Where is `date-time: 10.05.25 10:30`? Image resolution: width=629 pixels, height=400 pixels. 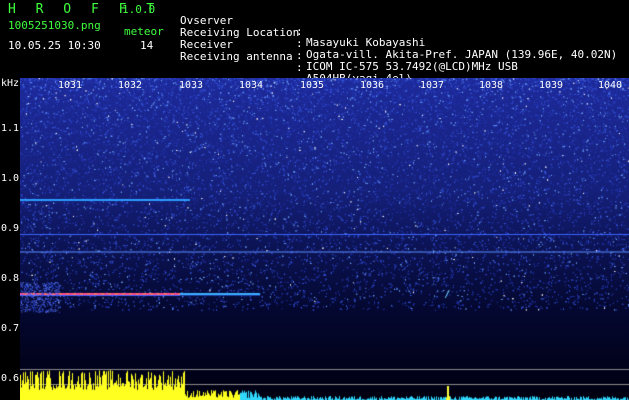
date-time: 10.05.25 10:30 is located at coordinates (54, 45).